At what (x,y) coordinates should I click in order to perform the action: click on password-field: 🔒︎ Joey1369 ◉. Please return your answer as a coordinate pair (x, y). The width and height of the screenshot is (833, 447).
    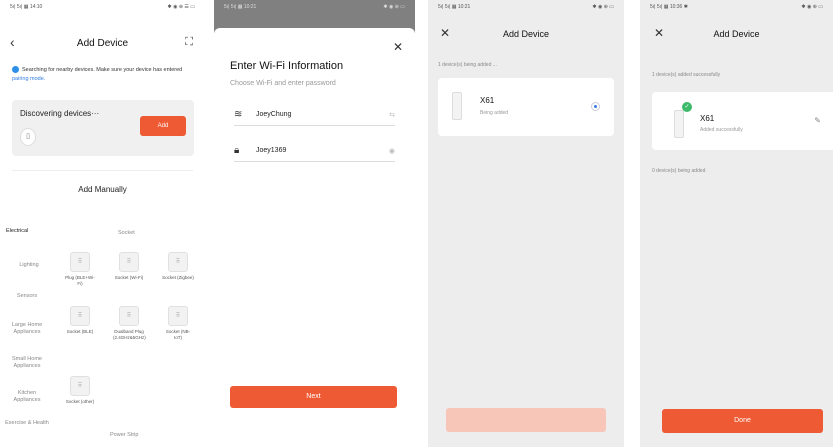
    Looking at the image, I should click on (314, 153).